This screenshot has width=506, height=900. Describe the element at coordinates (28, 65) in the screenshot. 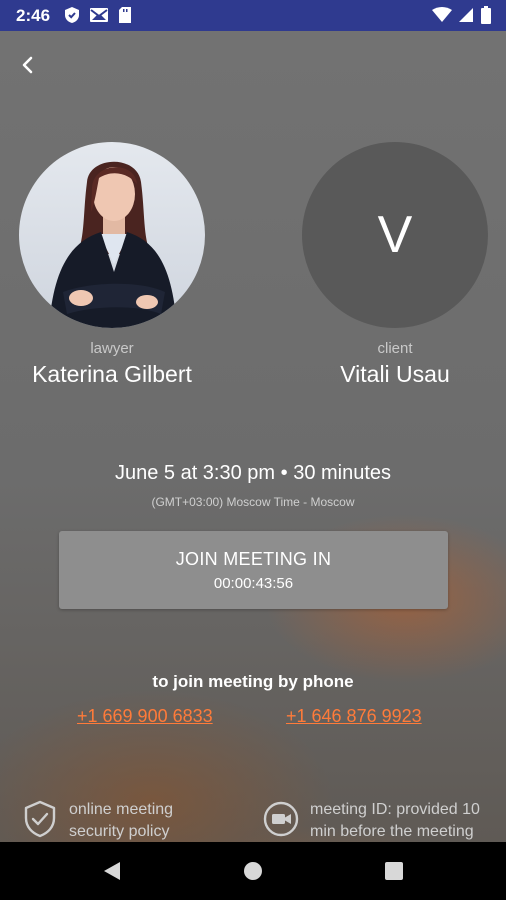

I see `chevron-left-icon` at that location.